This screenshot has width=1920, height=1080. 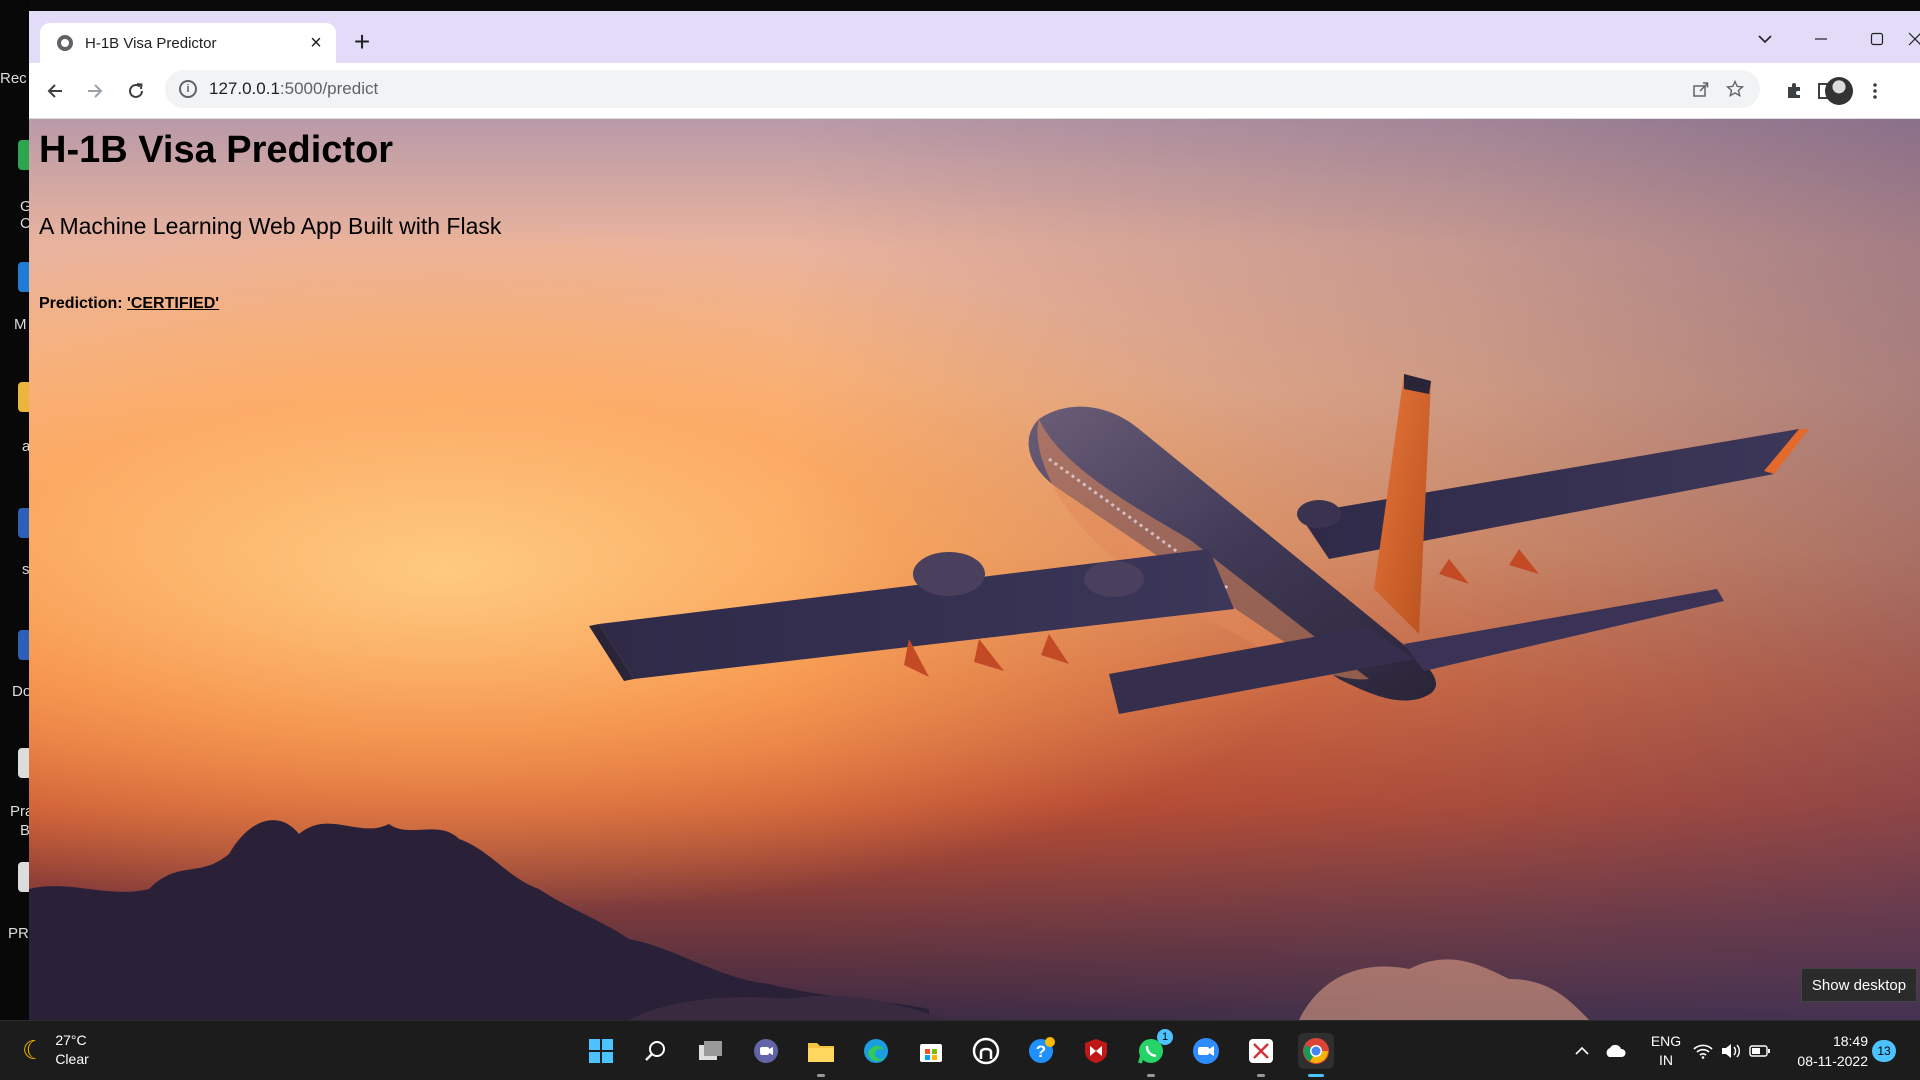 I want to click on edge-button, so click(x=876, y=1051).